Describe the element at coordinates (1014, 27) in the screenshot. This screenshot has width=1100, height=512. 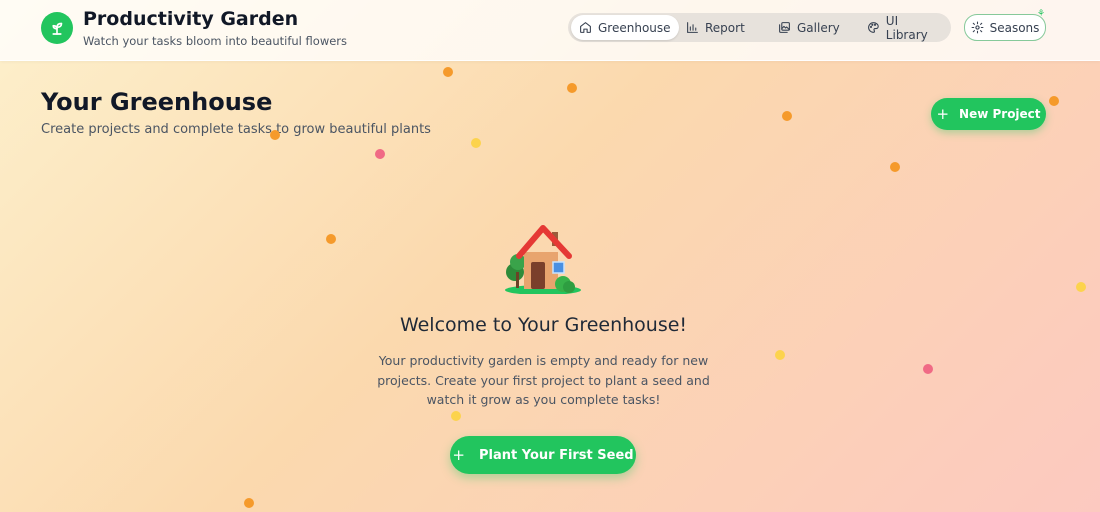
I see `seasons-label: Seasons` at that location.